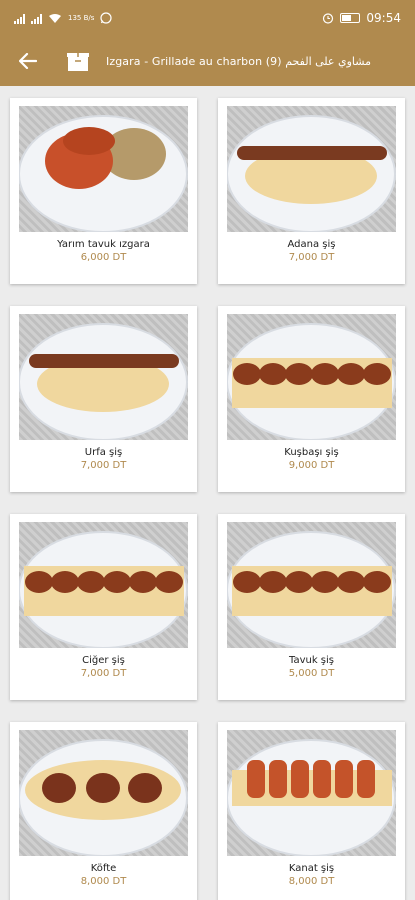 The height and width of the screenshot is (900, 415). I want to click on battery-icon, so click(350, 18).